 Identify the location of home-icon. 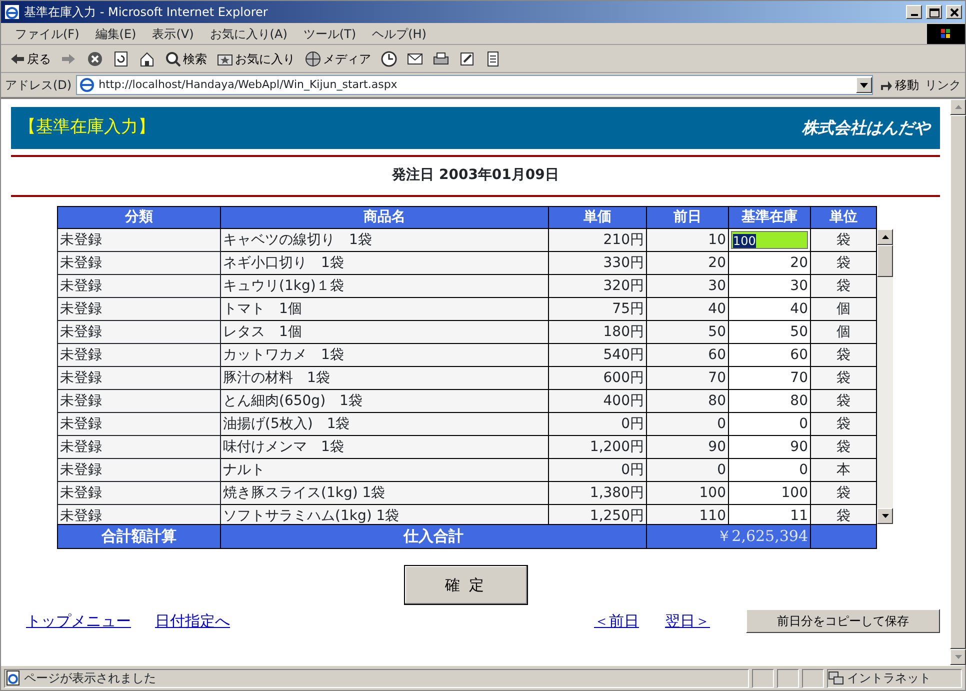
(147, 58).